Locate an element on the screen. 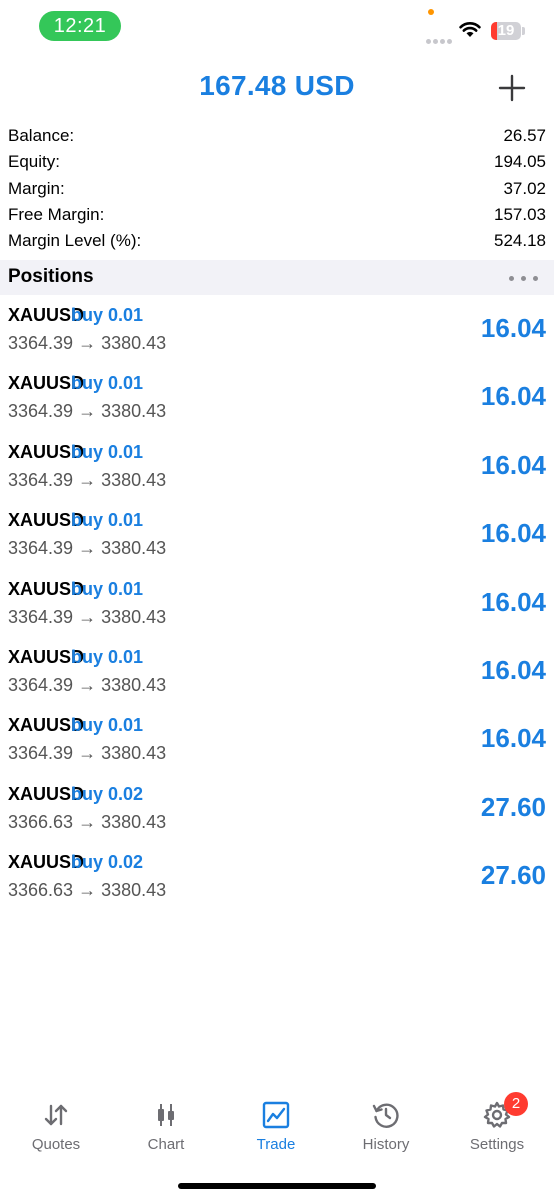 Image resolution: width=554 pixels, height=1200 pixels. tab-label: Settings is located at coordinates (497, 1144).